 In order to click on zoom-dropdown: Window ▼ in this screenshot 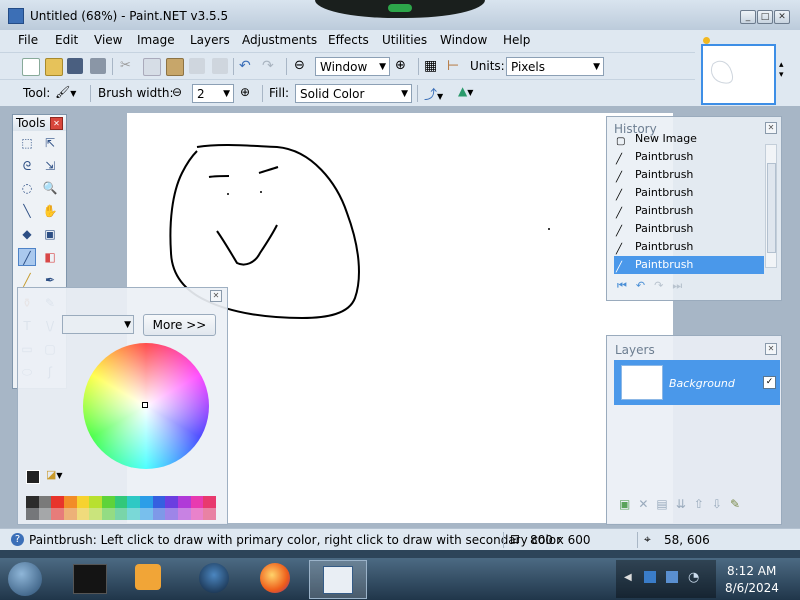, I will do `click(352, 66)`.